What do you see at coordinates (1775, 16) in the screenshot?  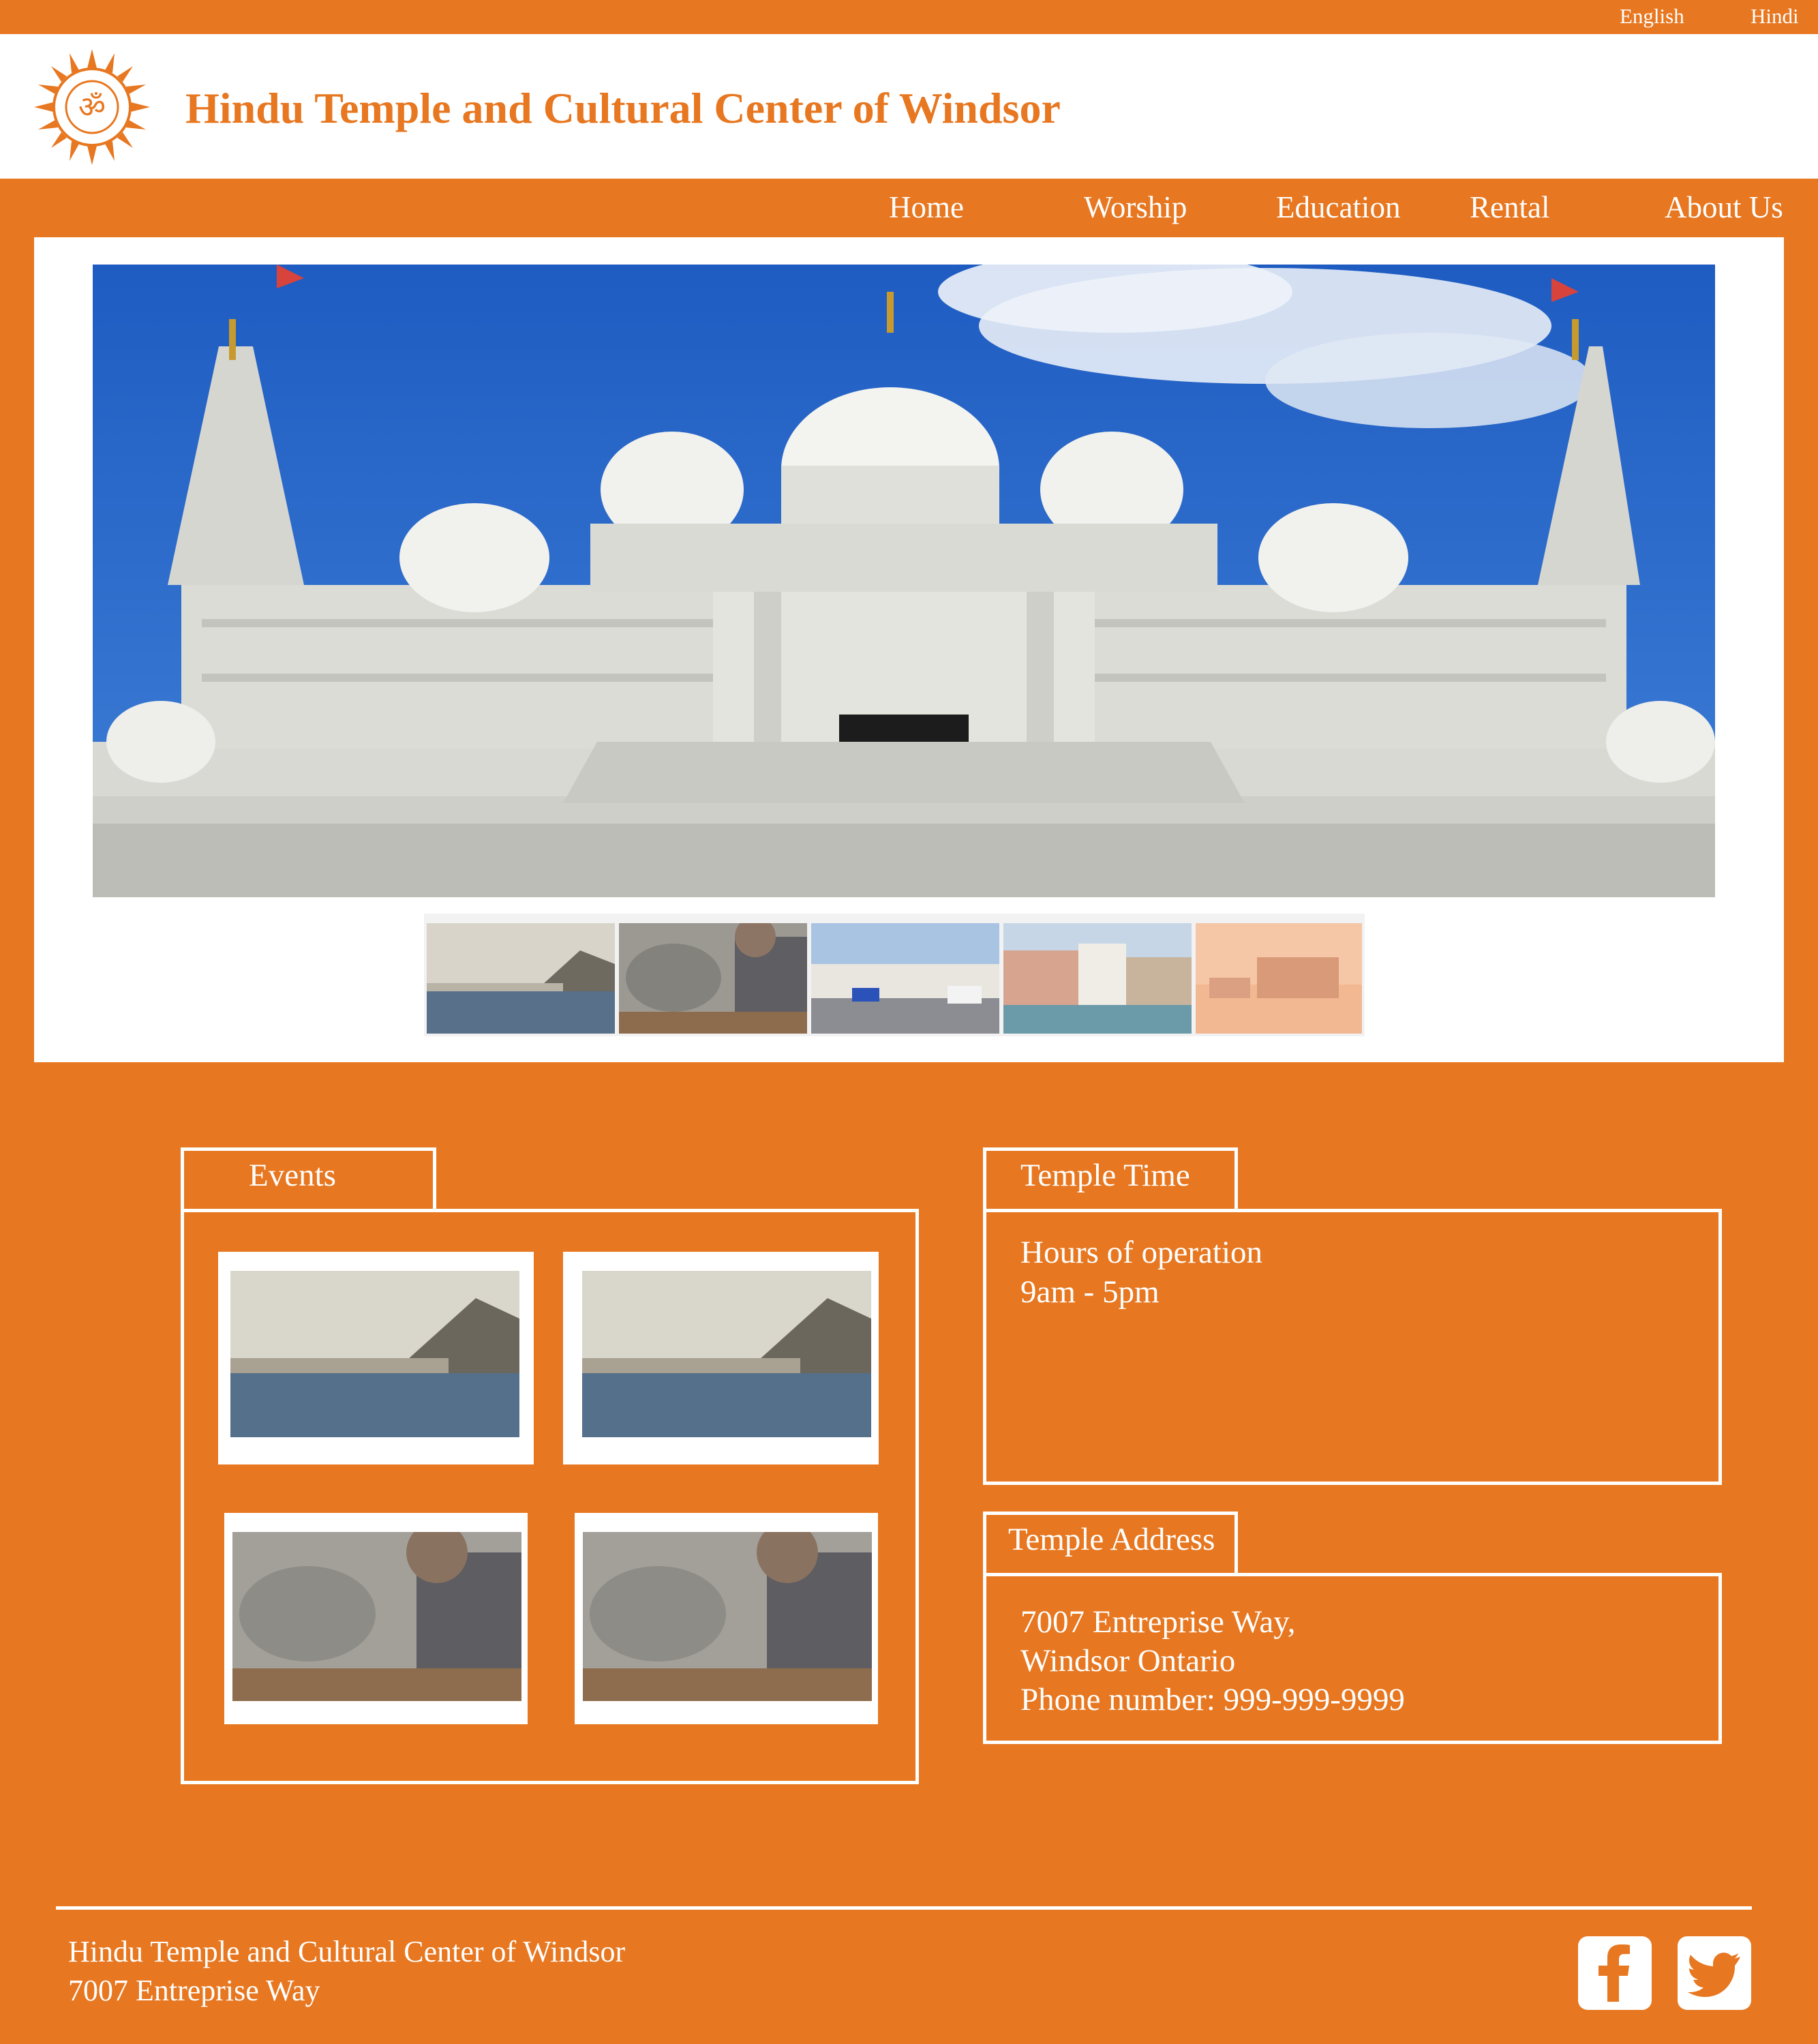 I see `language-hindi-link: Hindi` at bounding box center [1775, 16].